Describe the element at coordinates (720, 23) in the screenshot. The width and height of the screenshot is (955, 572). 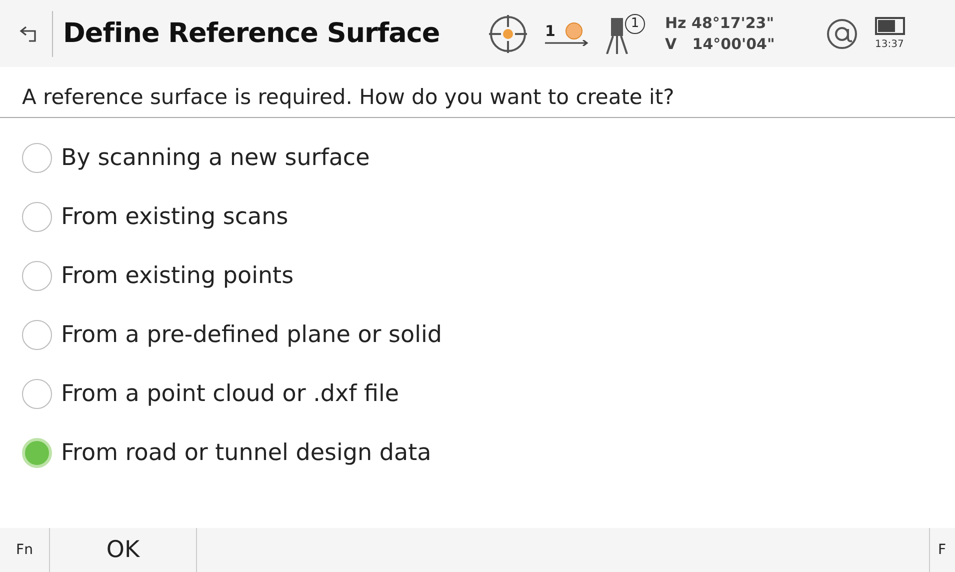
I see `hz-angle: Hz 48°17'23"` at that location.